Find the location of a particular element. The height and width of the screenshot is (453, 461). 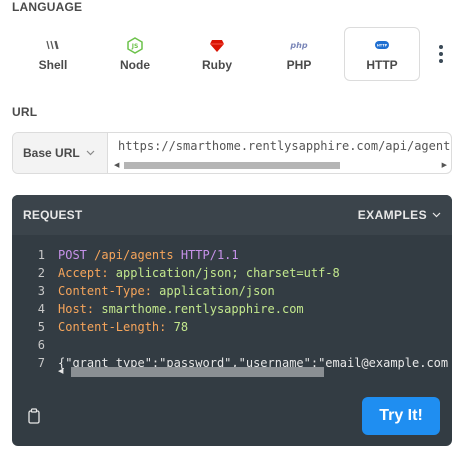

line-number: 1 is located at coordinates (41, 255).